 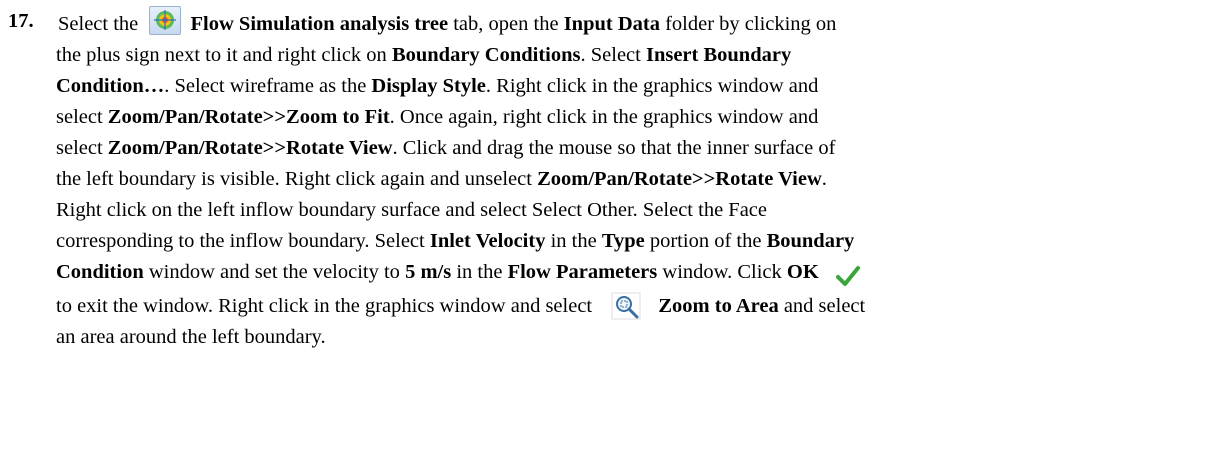 I want to click on bold-text: Zoom to Area, so click(x=718, y=306).